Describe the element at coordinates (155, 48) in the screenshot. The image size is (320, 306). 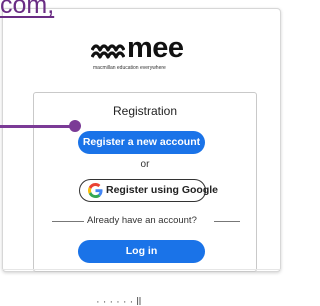
I see `logo-wordmark: mee` at that location.